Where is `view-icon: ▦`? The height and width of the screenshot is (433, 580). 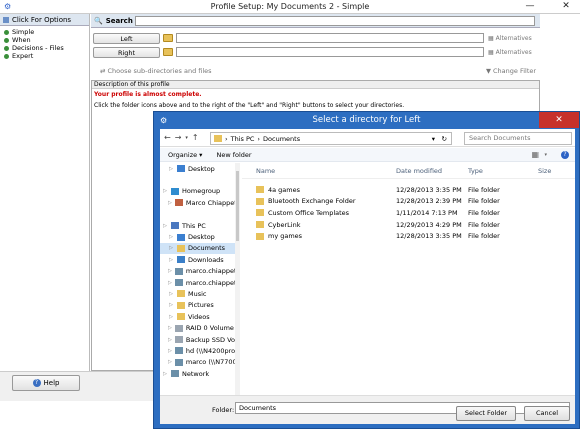 view-icon: ▦ is located at coordinates (535, 154).